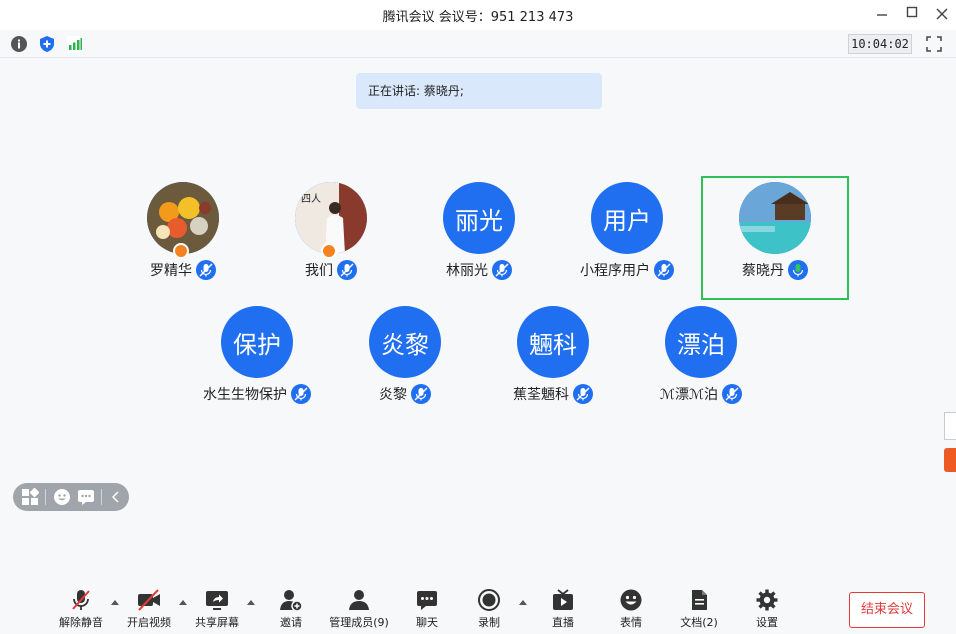 The height and width of the screenshot is (634, 956). I want to click on participant-tile: 漂泊 ℳ漂ℳ泊, so click(701, 362).